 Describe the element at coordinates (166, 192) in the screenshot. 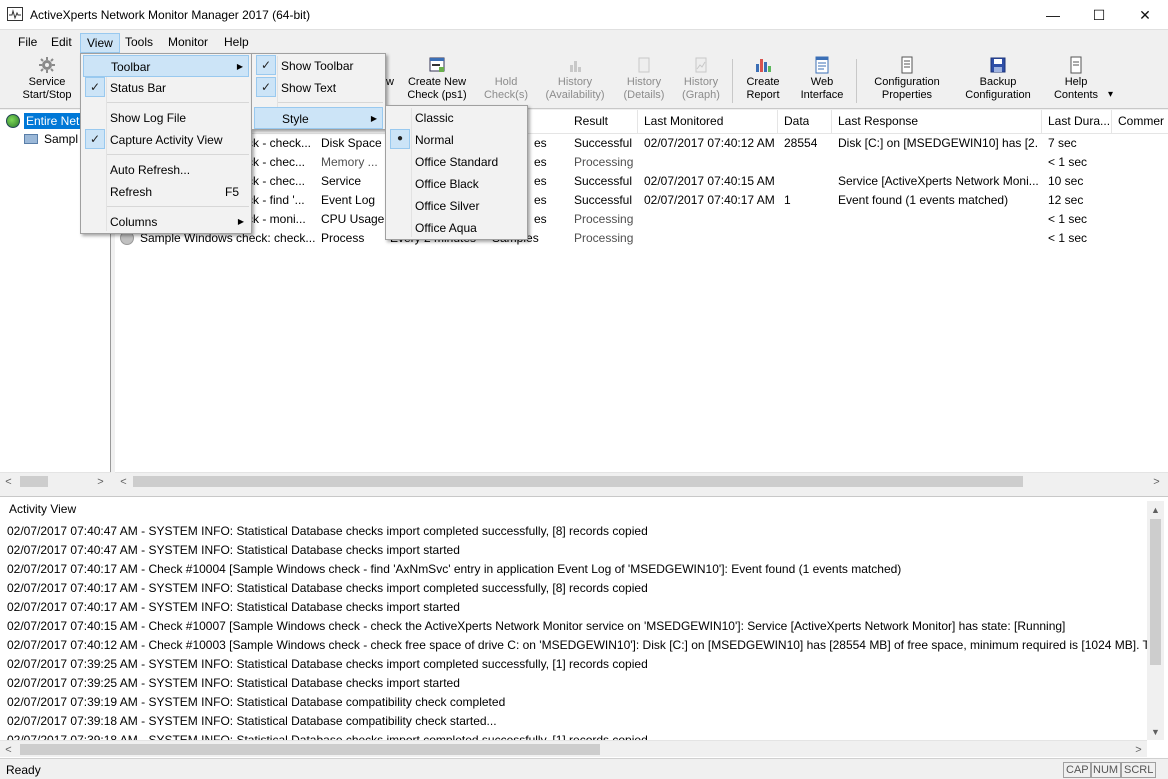

I see `menu-item-refresh: Refresh F5` at that location.